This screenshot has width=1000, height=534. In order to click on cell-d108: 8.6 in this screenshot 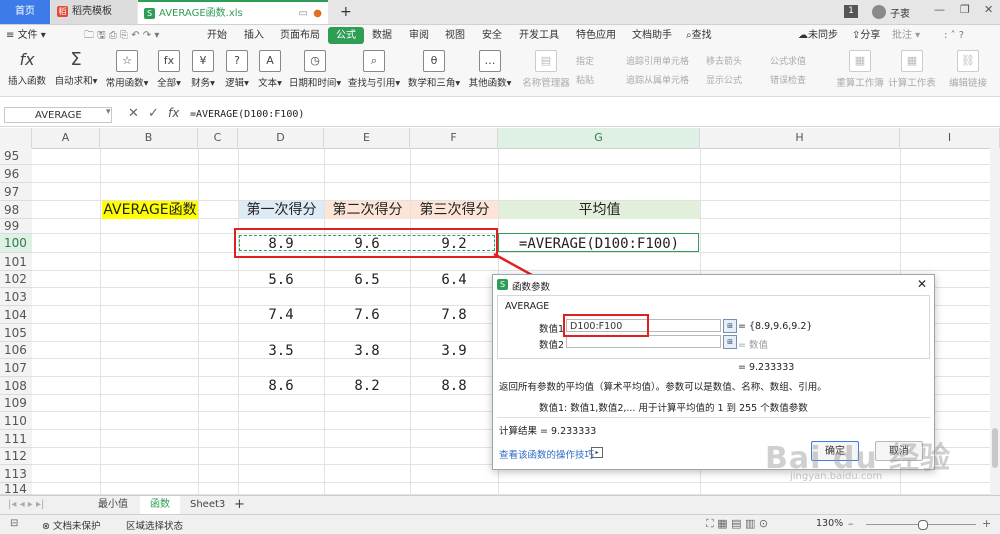, I will do `click(281, 386)`.